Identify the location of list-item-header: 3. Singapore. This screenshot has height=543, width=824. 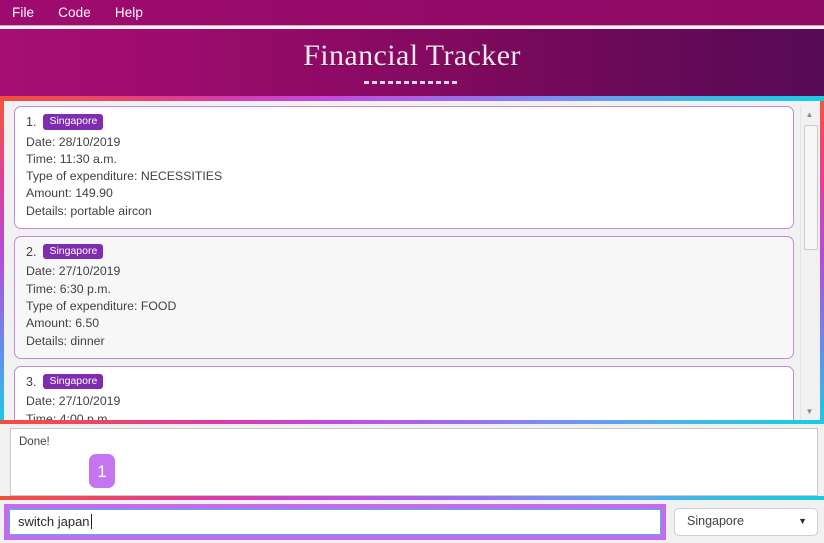
(404, 381).